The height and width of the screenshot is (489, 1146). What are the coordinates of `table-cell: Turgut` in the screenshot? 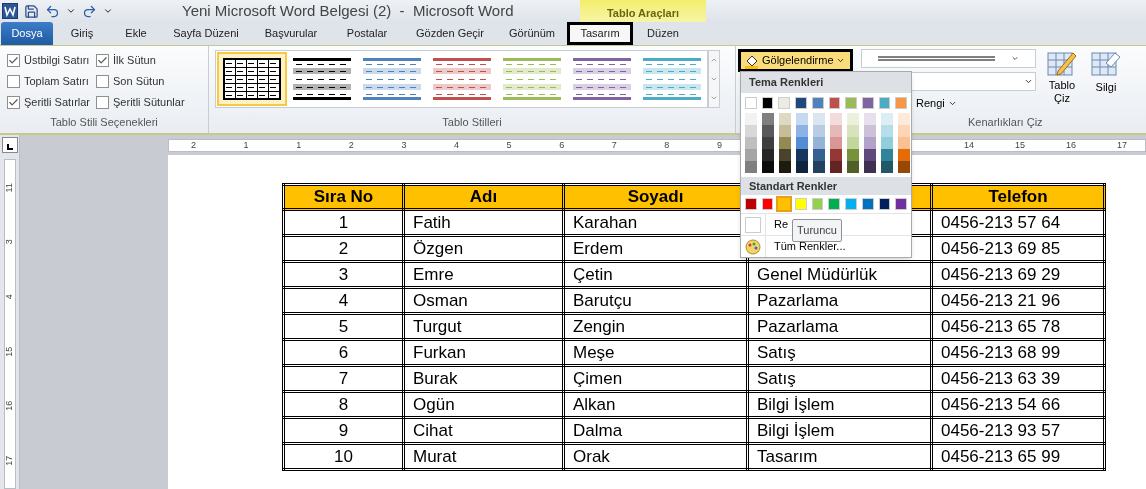 It's located at (483, 326).